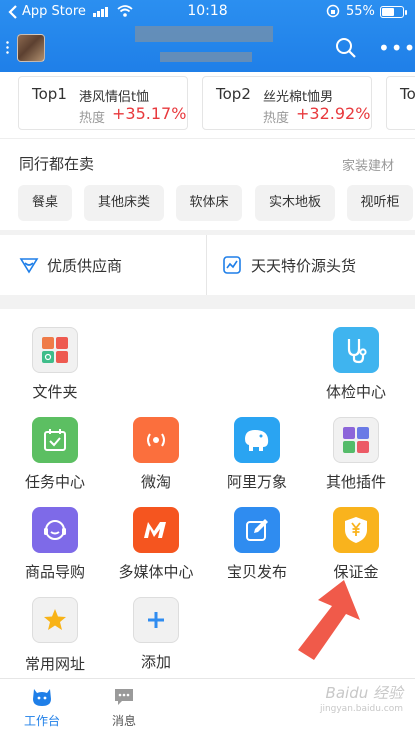 This screenshot has width=415, height=734. What do you see at coordinates (124, 203) in the screenshot?
I see `peer-chip: 其他床类` at bounding box center [124, 203].